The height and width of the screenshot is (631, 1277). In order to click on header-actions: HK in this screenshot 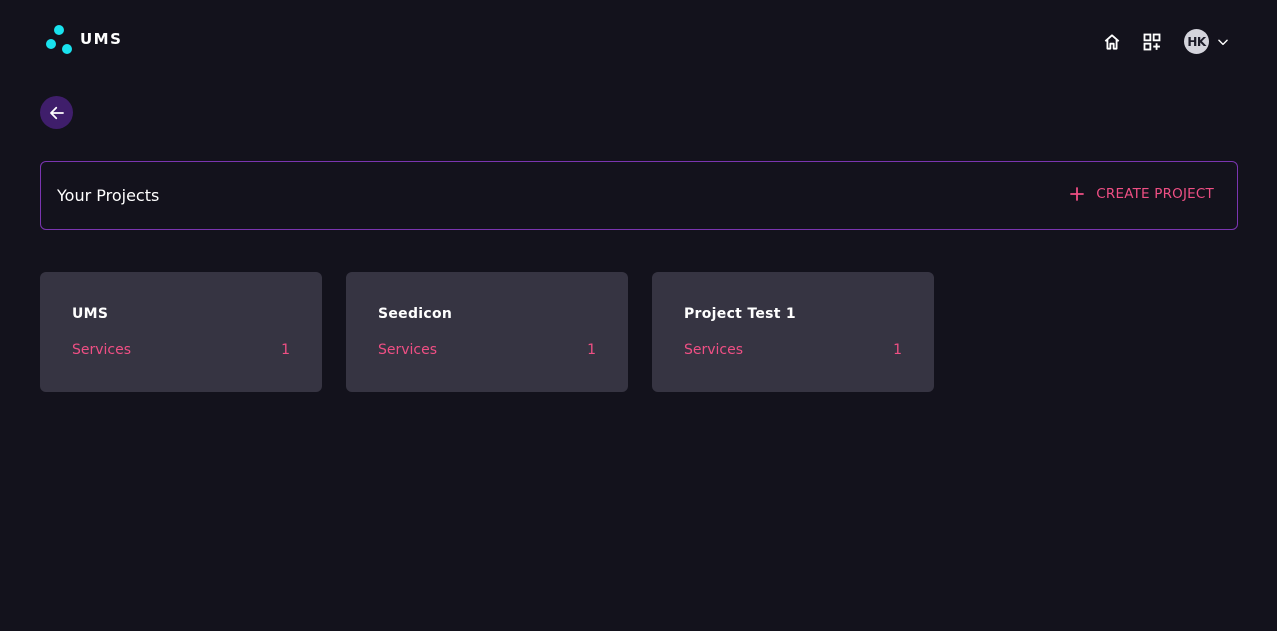, I will do `click(1165, 41)`.